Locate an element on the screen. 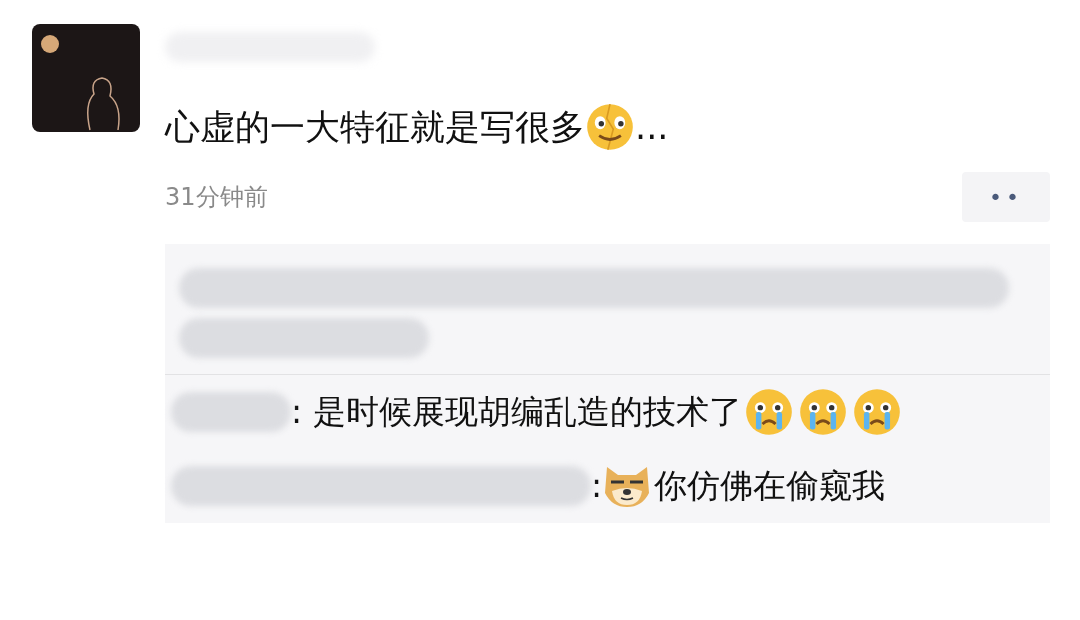 This screenshot has height=620, width=1080. more-button: •• is located at coordinates (1006, 197).